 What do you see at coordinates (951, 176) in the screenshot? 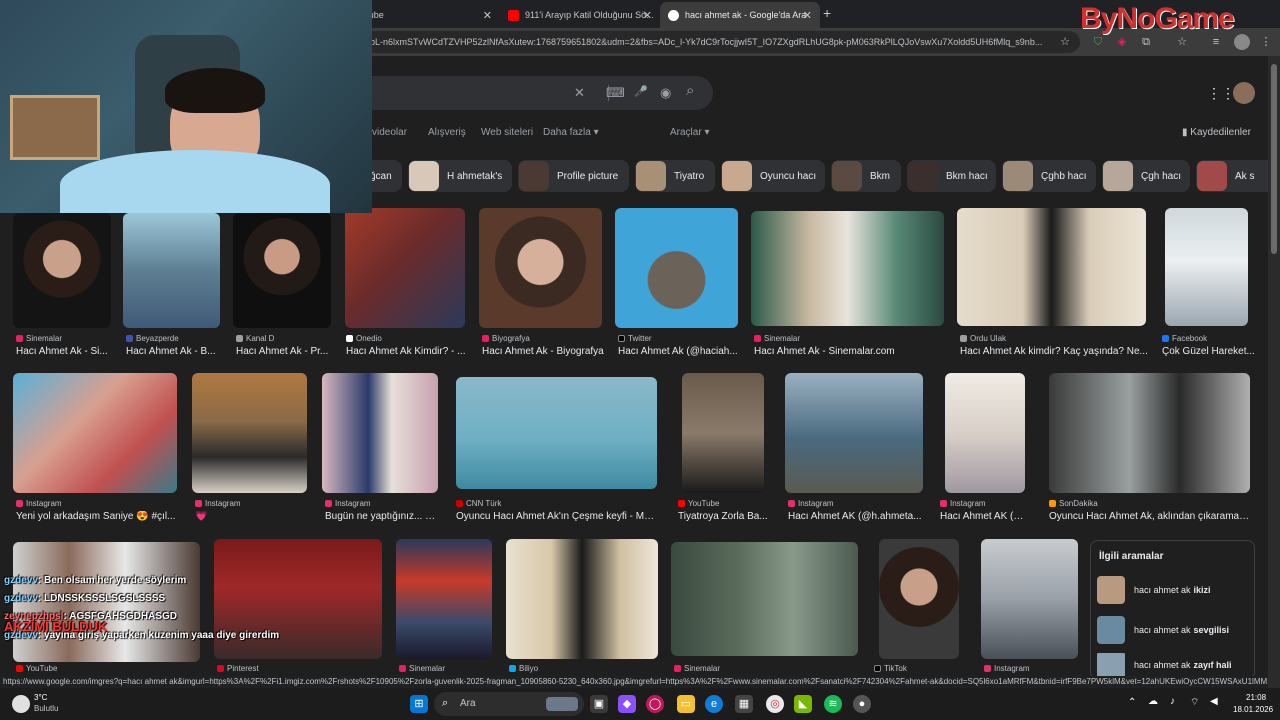
I see `chip-6: Bkm hacı` at bounding box center [951, 176].